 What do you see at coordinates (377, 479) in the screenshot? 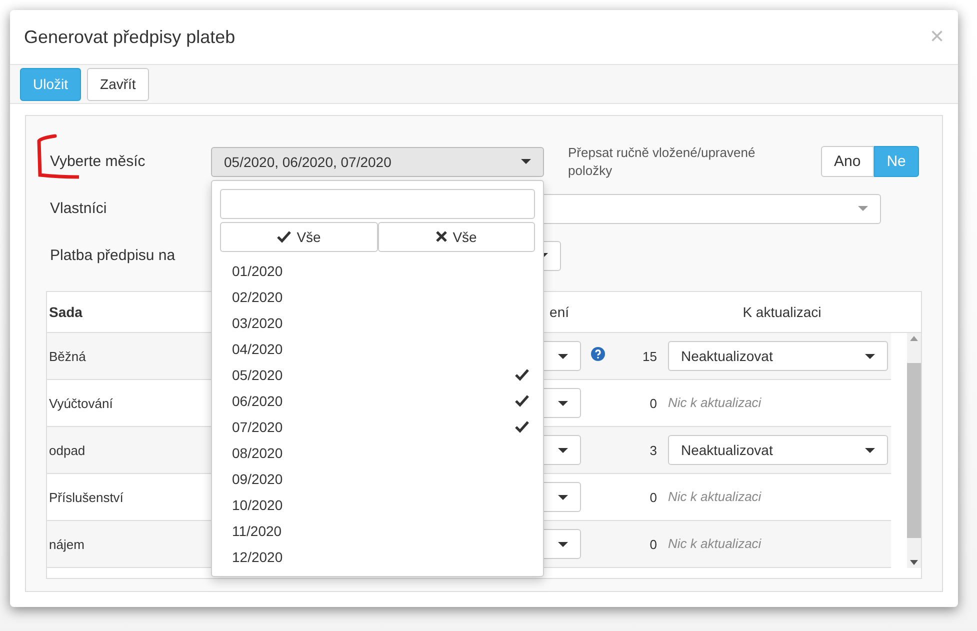
I see `month-option: 09/2020` at bounding box center [377, 479].